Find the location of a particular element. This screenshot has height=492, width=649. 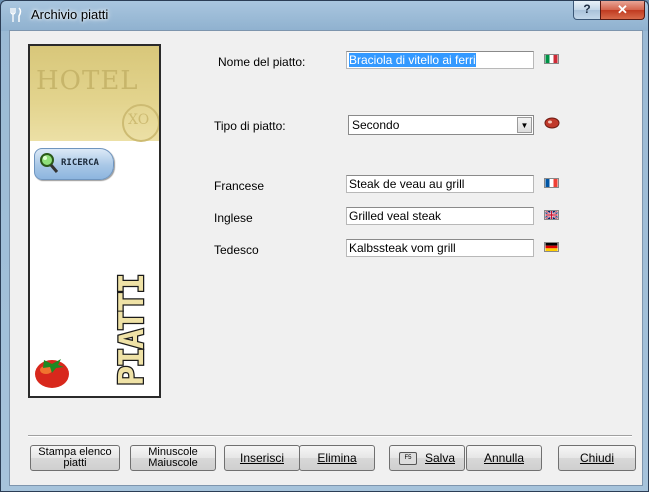

hotel-seal-text: XO is located at coordinates (139, 120).